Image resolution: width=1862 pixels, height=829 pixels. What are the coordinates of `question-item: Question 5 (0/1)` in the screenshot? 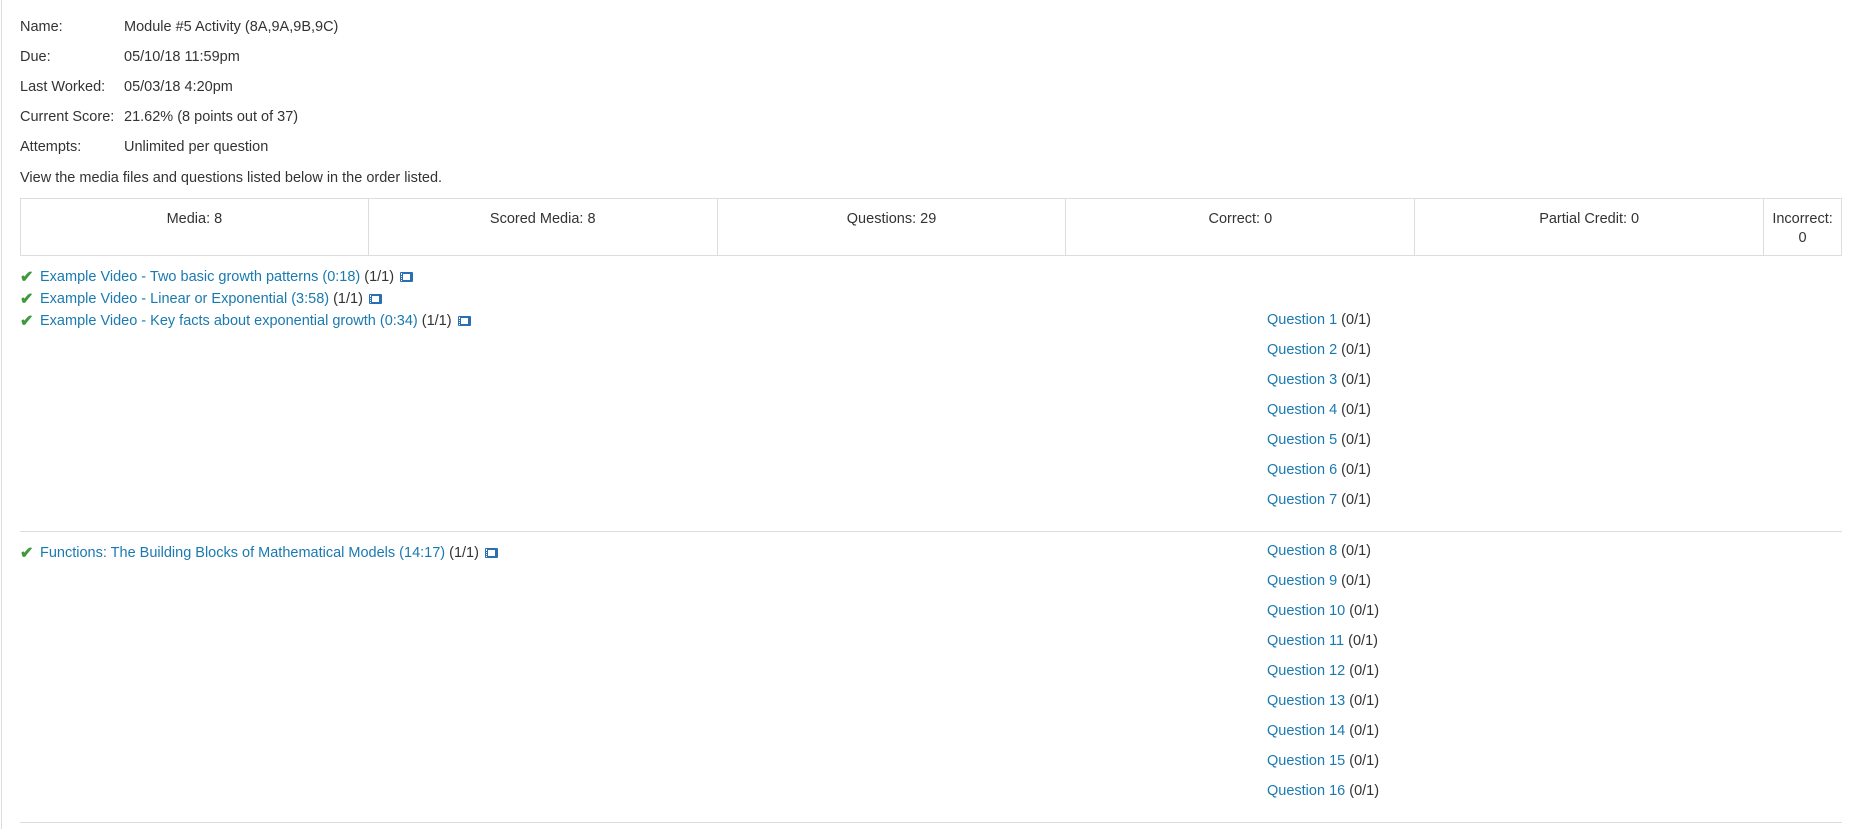 It's located at (1319, 440).